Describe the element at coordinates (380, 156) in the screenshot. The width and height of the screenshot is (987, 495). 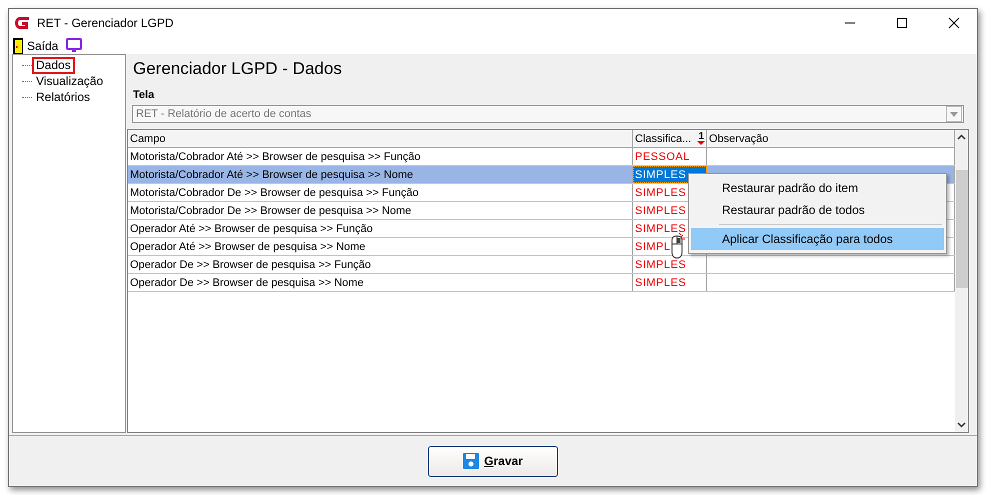
I see `table-cell: Motorista/Cobrador Até >> Browser de pesquisa >> Função` at that location.